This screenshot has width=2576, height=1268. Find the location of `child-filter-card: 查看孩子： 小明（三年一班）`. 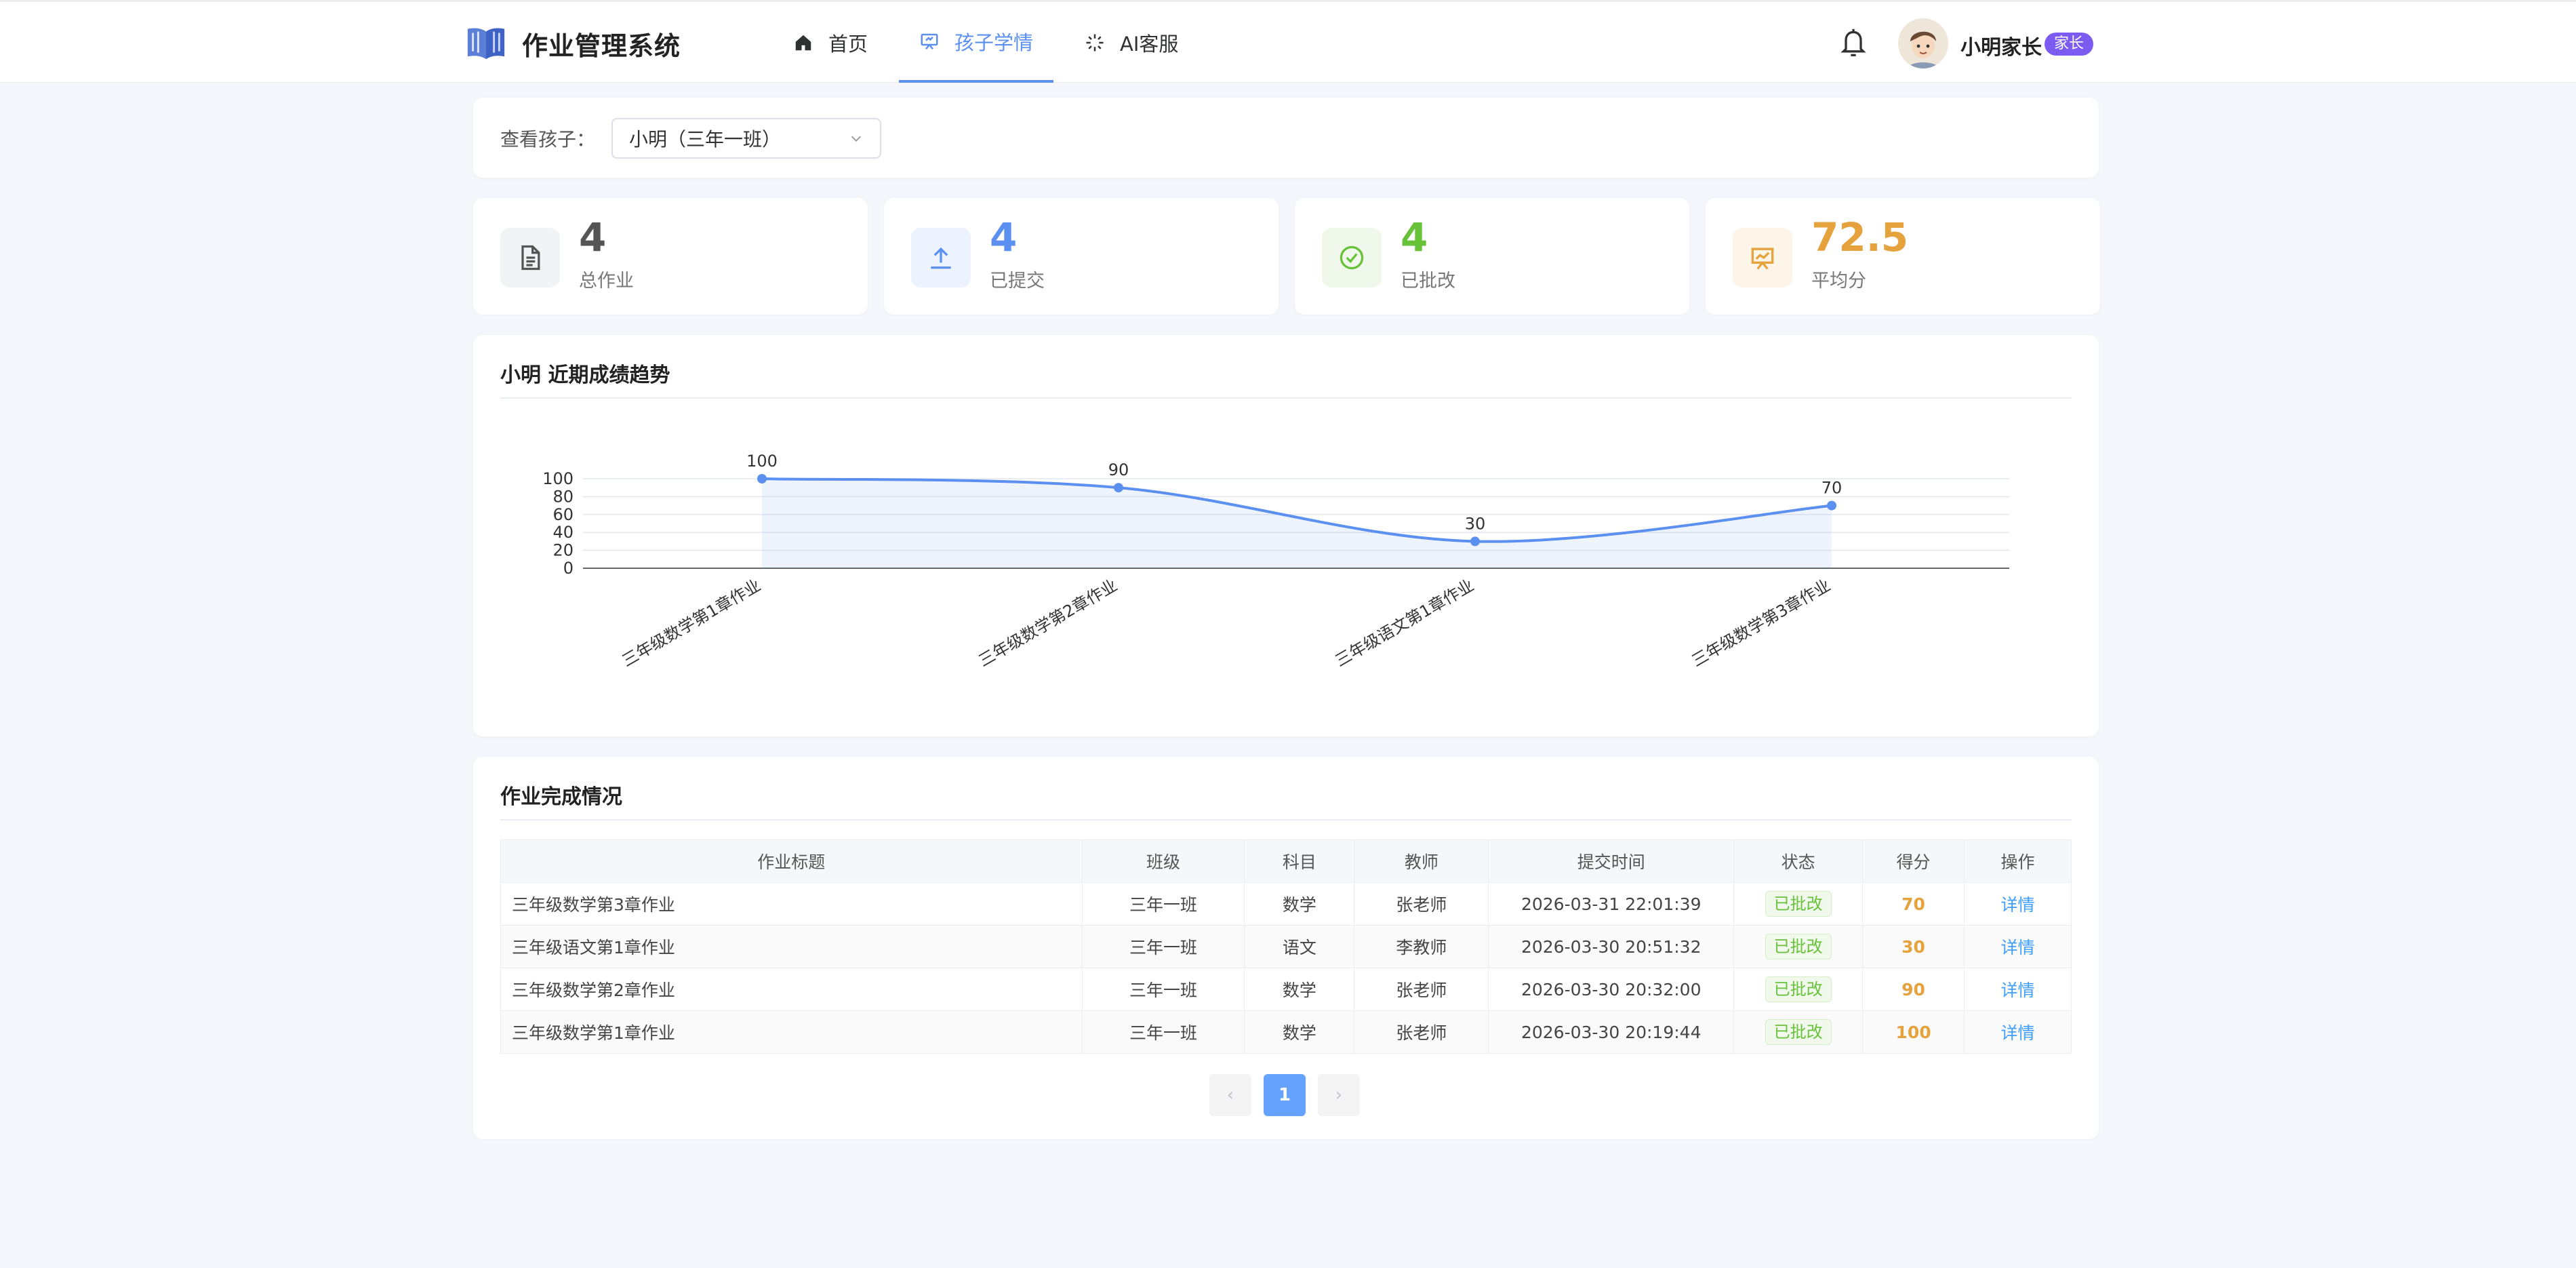

child-filter-card: 查看孩子： 小明（三年一班） is located at coordinates (1286, 138).